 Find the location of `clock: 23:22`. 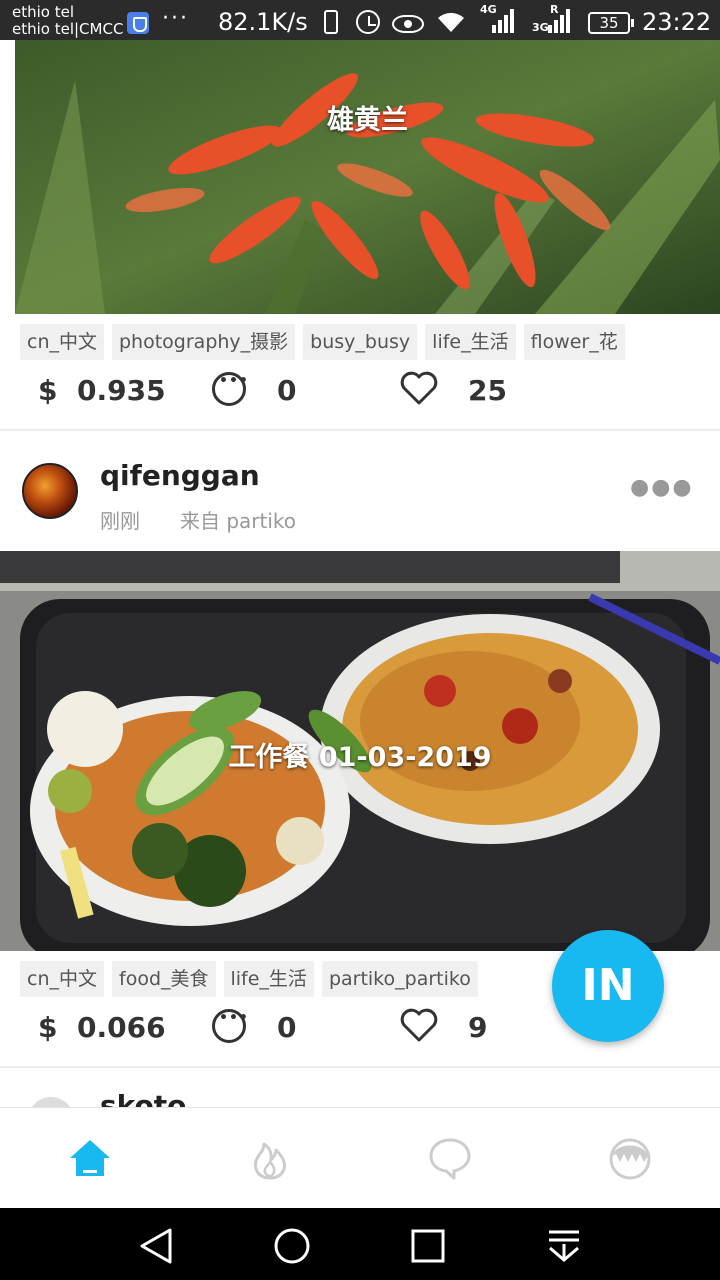

clock: 23:22 is located at coordinates (677, 22).